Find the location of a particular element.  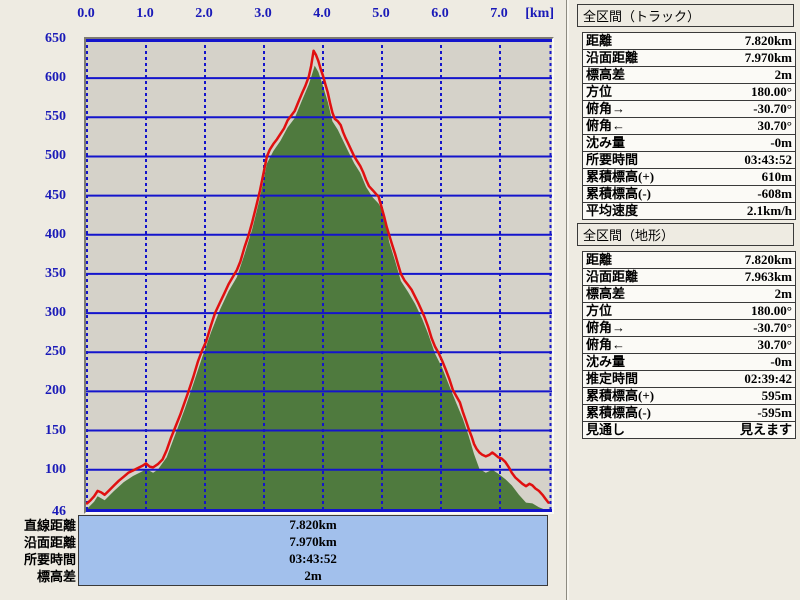

cursor-info-label: 沿面距離 is located at coordinates (49, 542).